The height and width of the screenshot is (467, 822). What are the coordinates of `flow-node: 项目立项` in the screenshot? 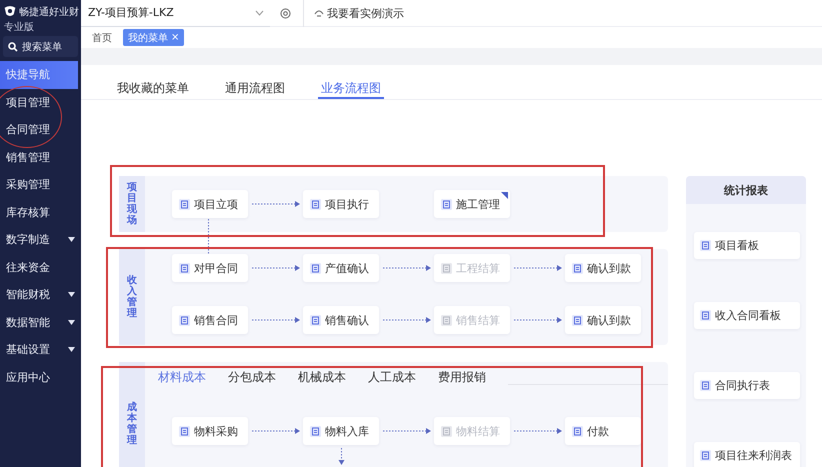 It's located at (210, 204).